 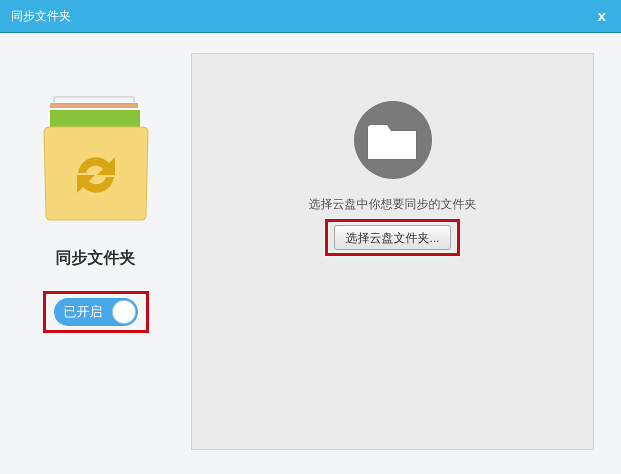 I want to click on toggle-knob, so click(x=124, y=312).